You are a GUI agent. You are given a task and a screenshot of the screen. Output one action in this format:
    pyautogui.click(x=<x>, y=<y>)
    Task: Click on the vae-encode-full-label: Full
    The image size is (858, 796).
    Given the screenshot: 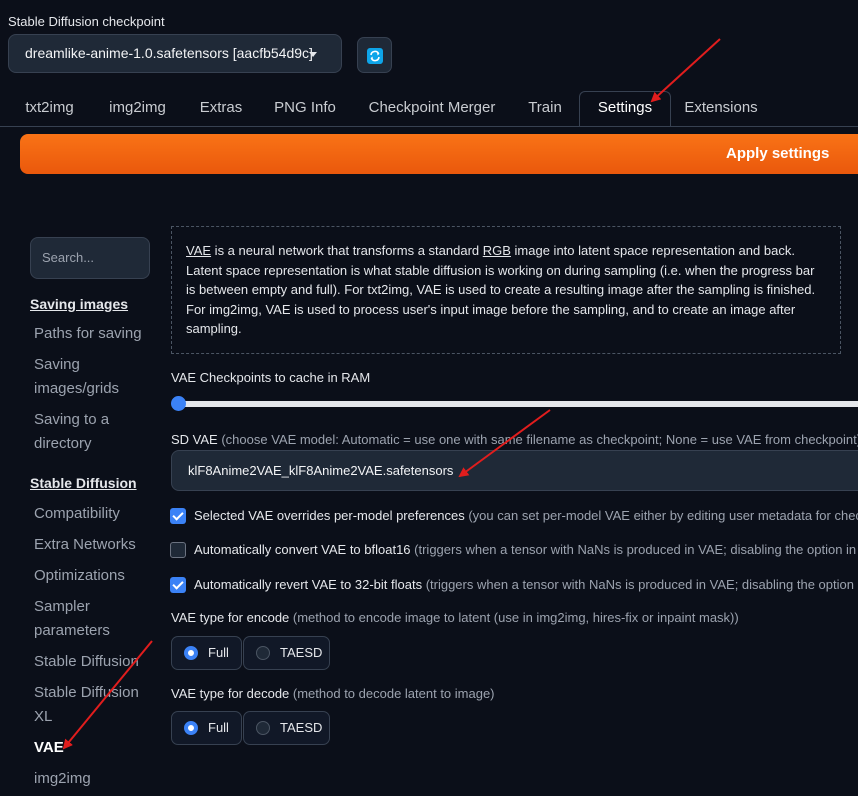 What is the action you would take?
    pyautogui.click(x=218, y=652)
    